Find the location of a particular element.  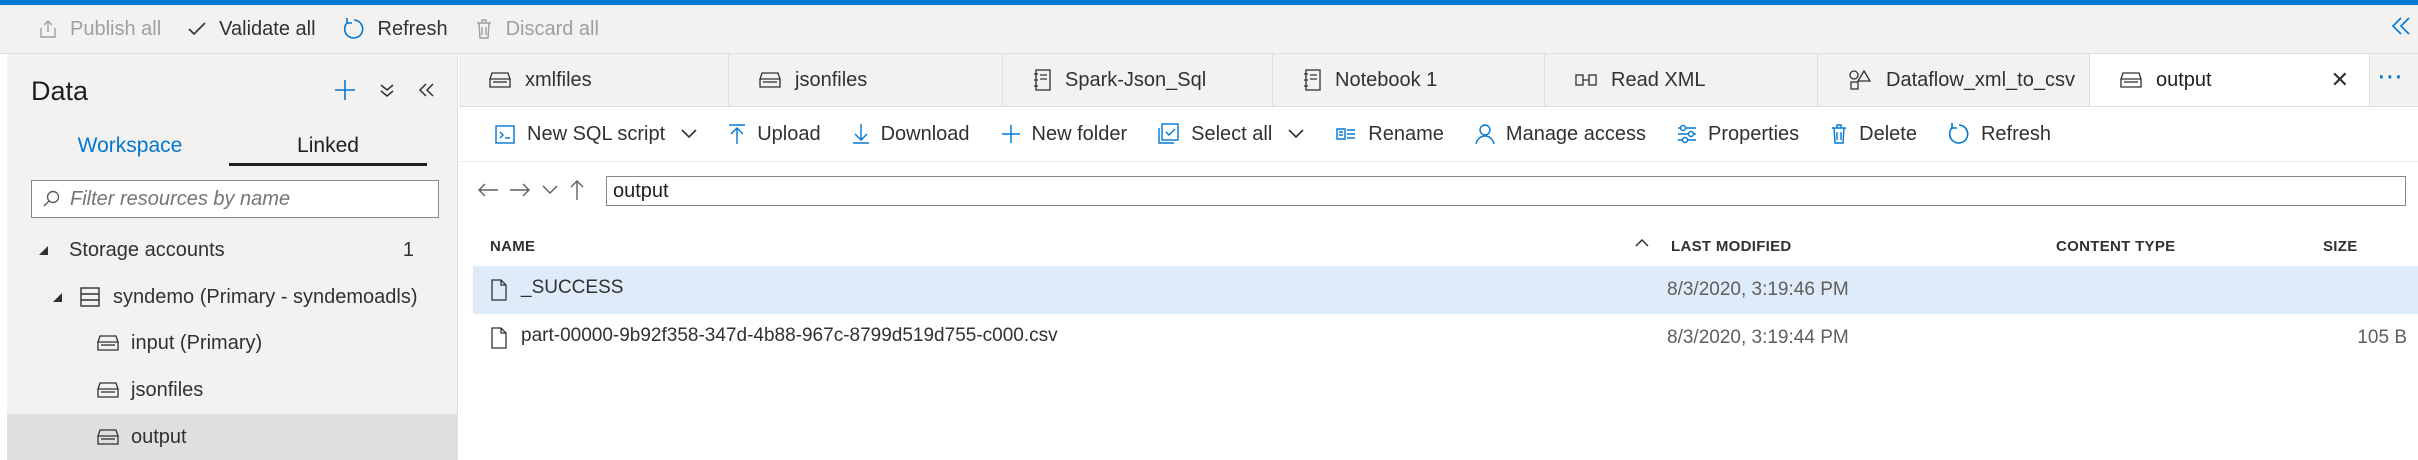

container-label: input (Primary) is located at coordinates (197, 342).